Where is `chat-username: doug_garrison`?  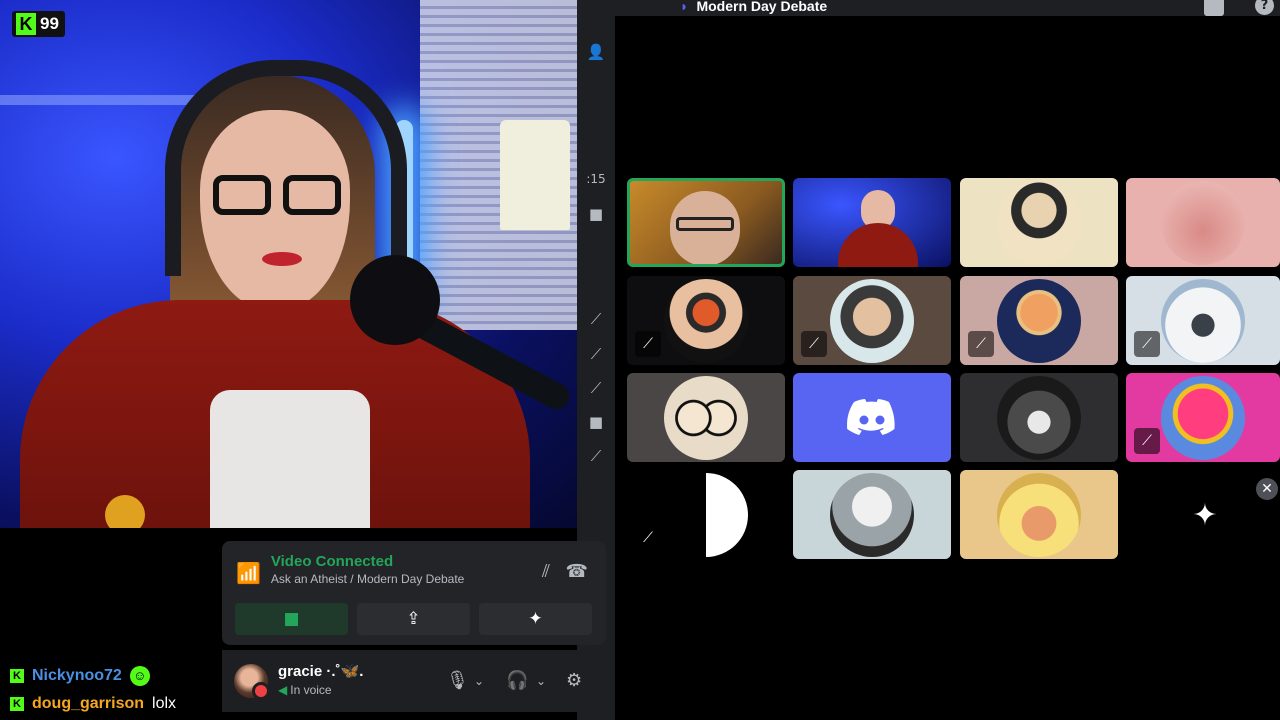
chat-username: doug_garrison is located at coordinates (88, 704).